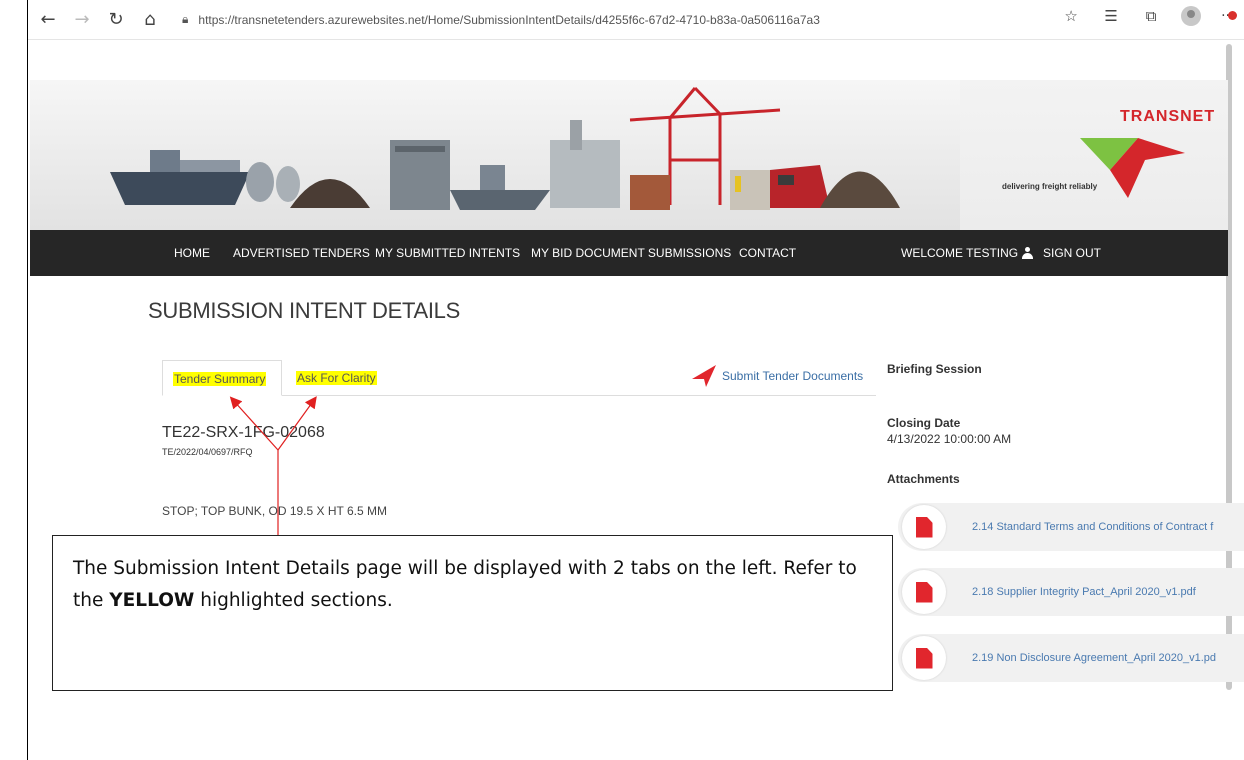  Describe the element at coordinates (1232, 15) in the screenshot. I see `notification-dot` at that location.